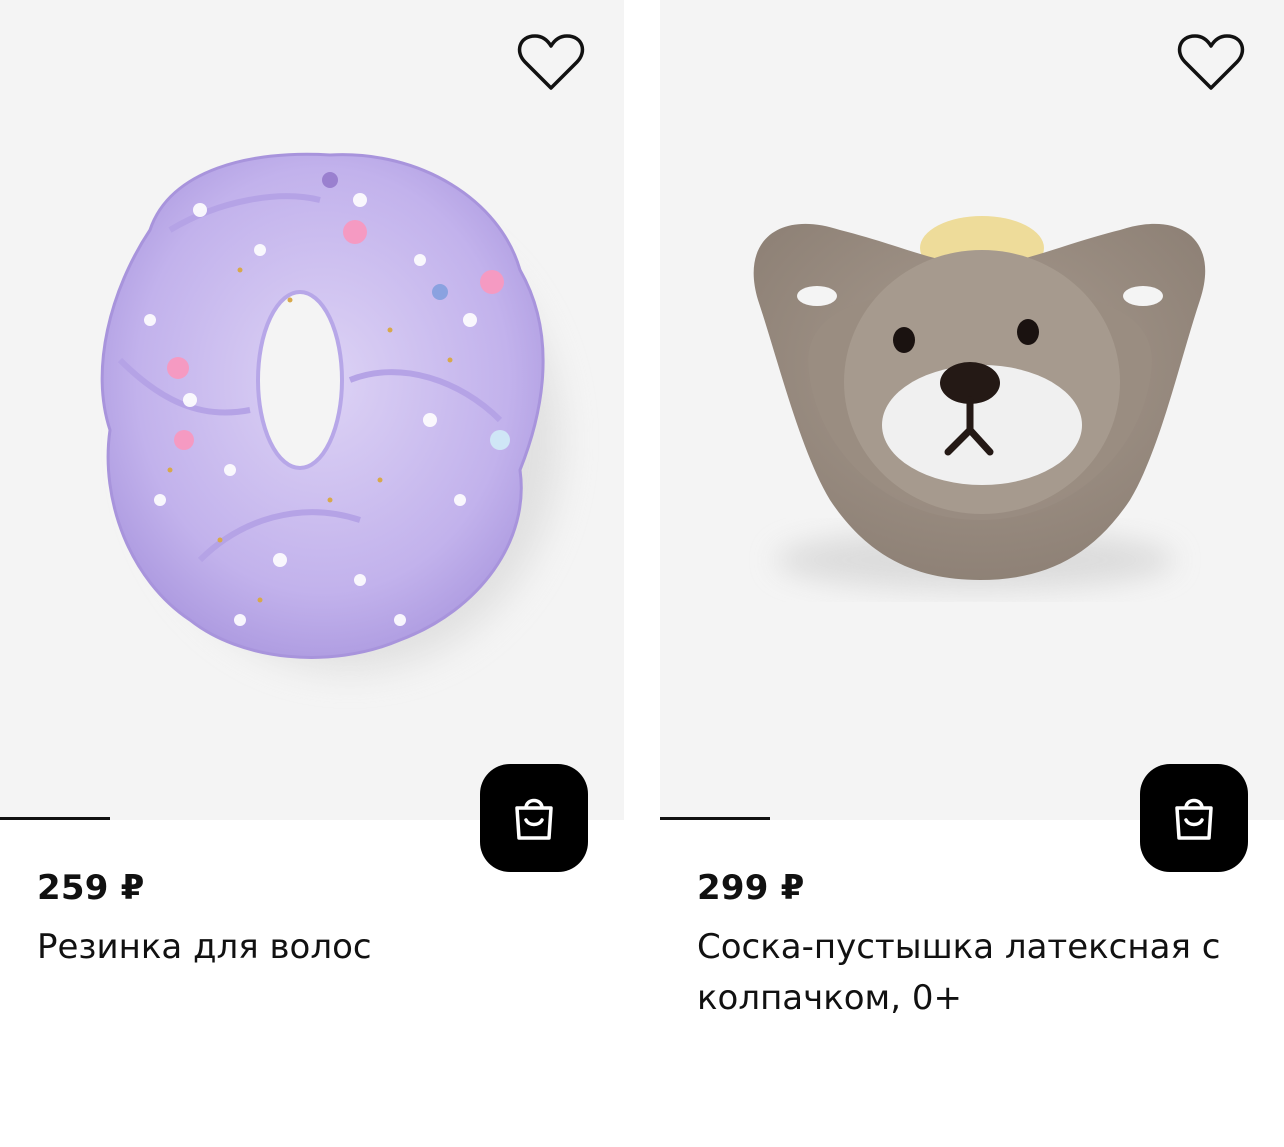 The image size is (1284, 1147). Describe the element at coordinates (317, 947) in the screenshot. I see `product-title: Резинка для волос` at that location.